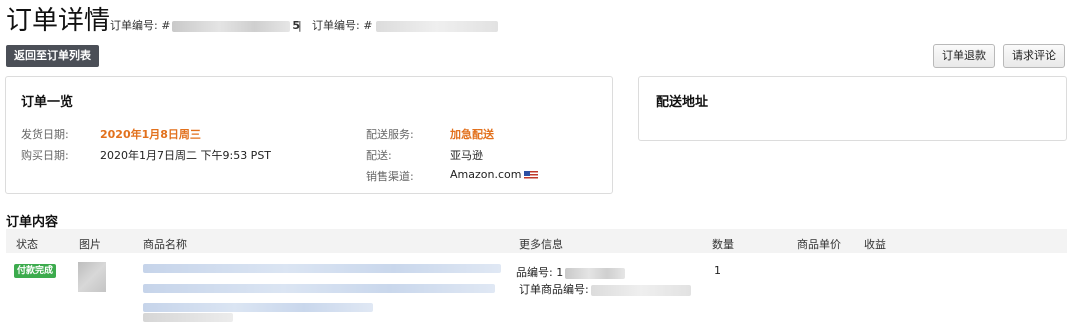 The height and width of the screenshot is (327, 1080). Describe the element at coordinates (541, 244) in the screenshot. I see `column-header-more-info: 更多信息` at that location.